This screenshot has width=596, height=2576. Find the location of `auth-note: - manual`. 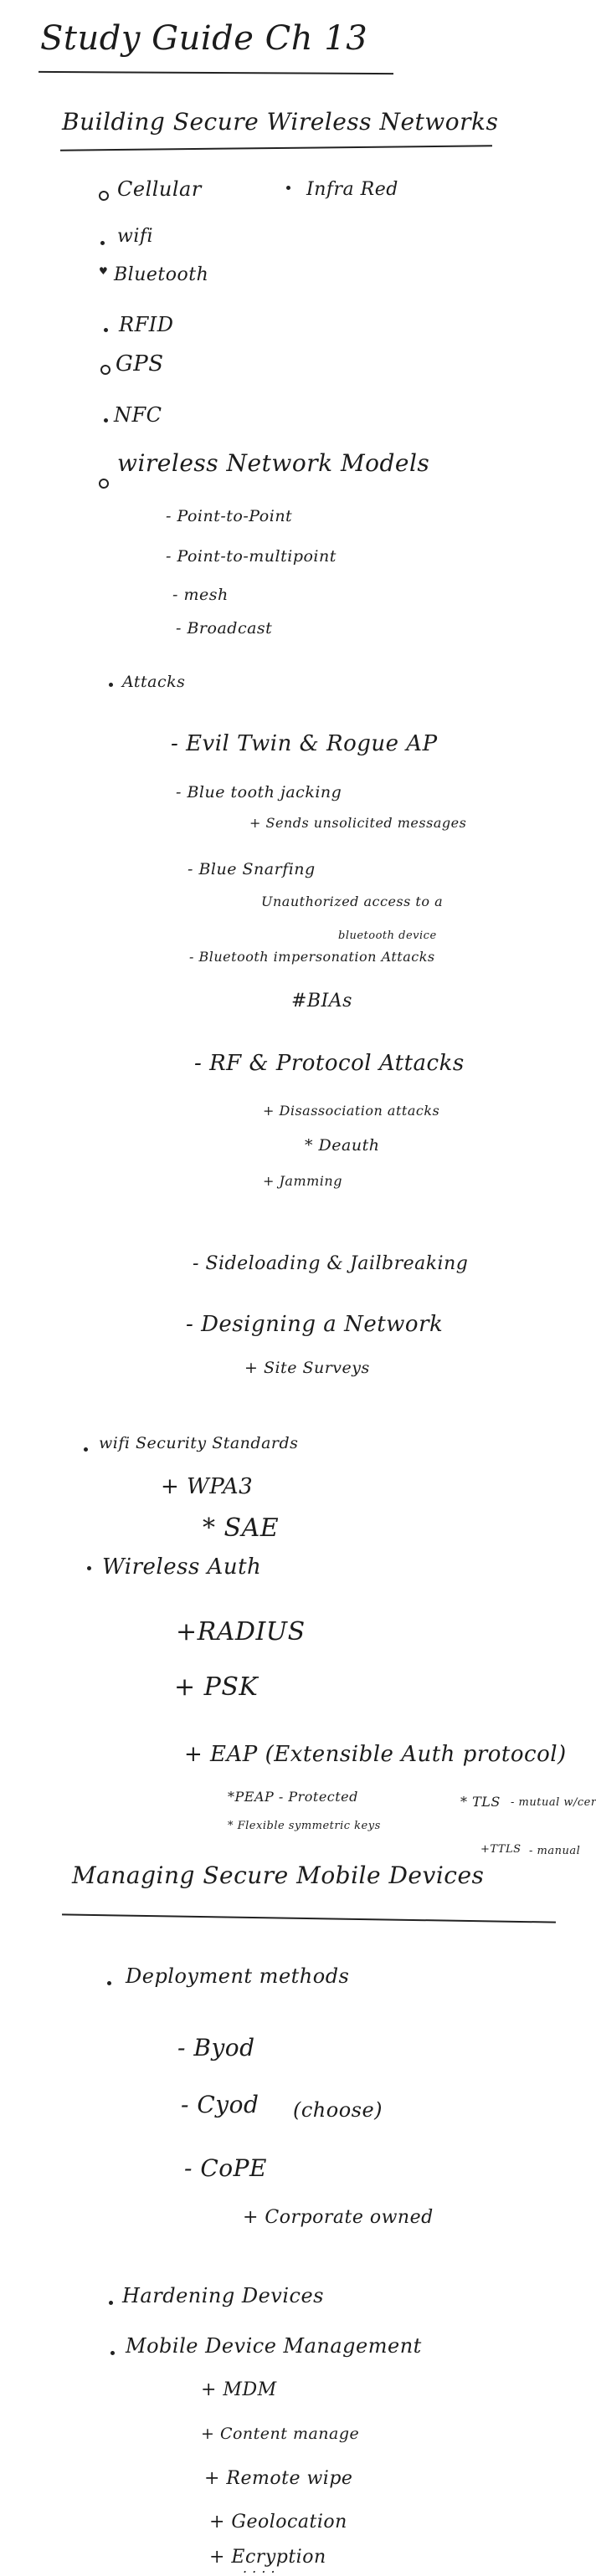

auth-note: - manual is located at coordinates (555, 1851).